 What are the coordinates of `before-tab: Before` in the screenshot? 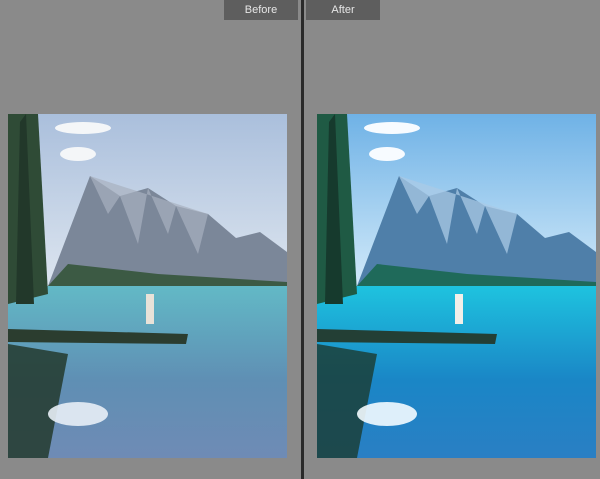 It's located at (261, 10).